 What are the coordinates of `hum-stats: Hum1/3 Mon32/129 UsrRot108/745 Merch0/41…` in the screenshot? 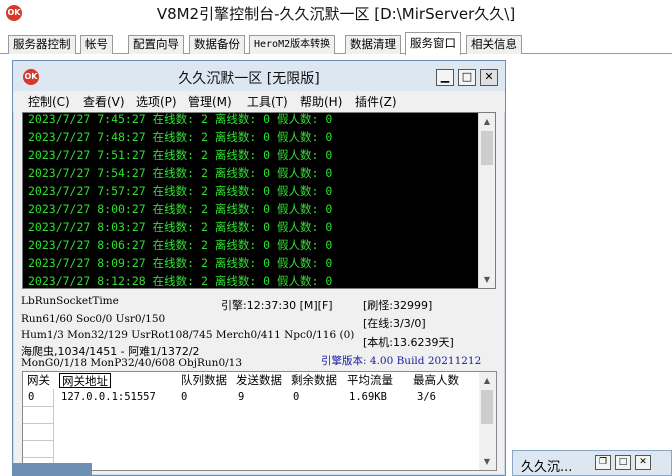 It's located at (188, 335).